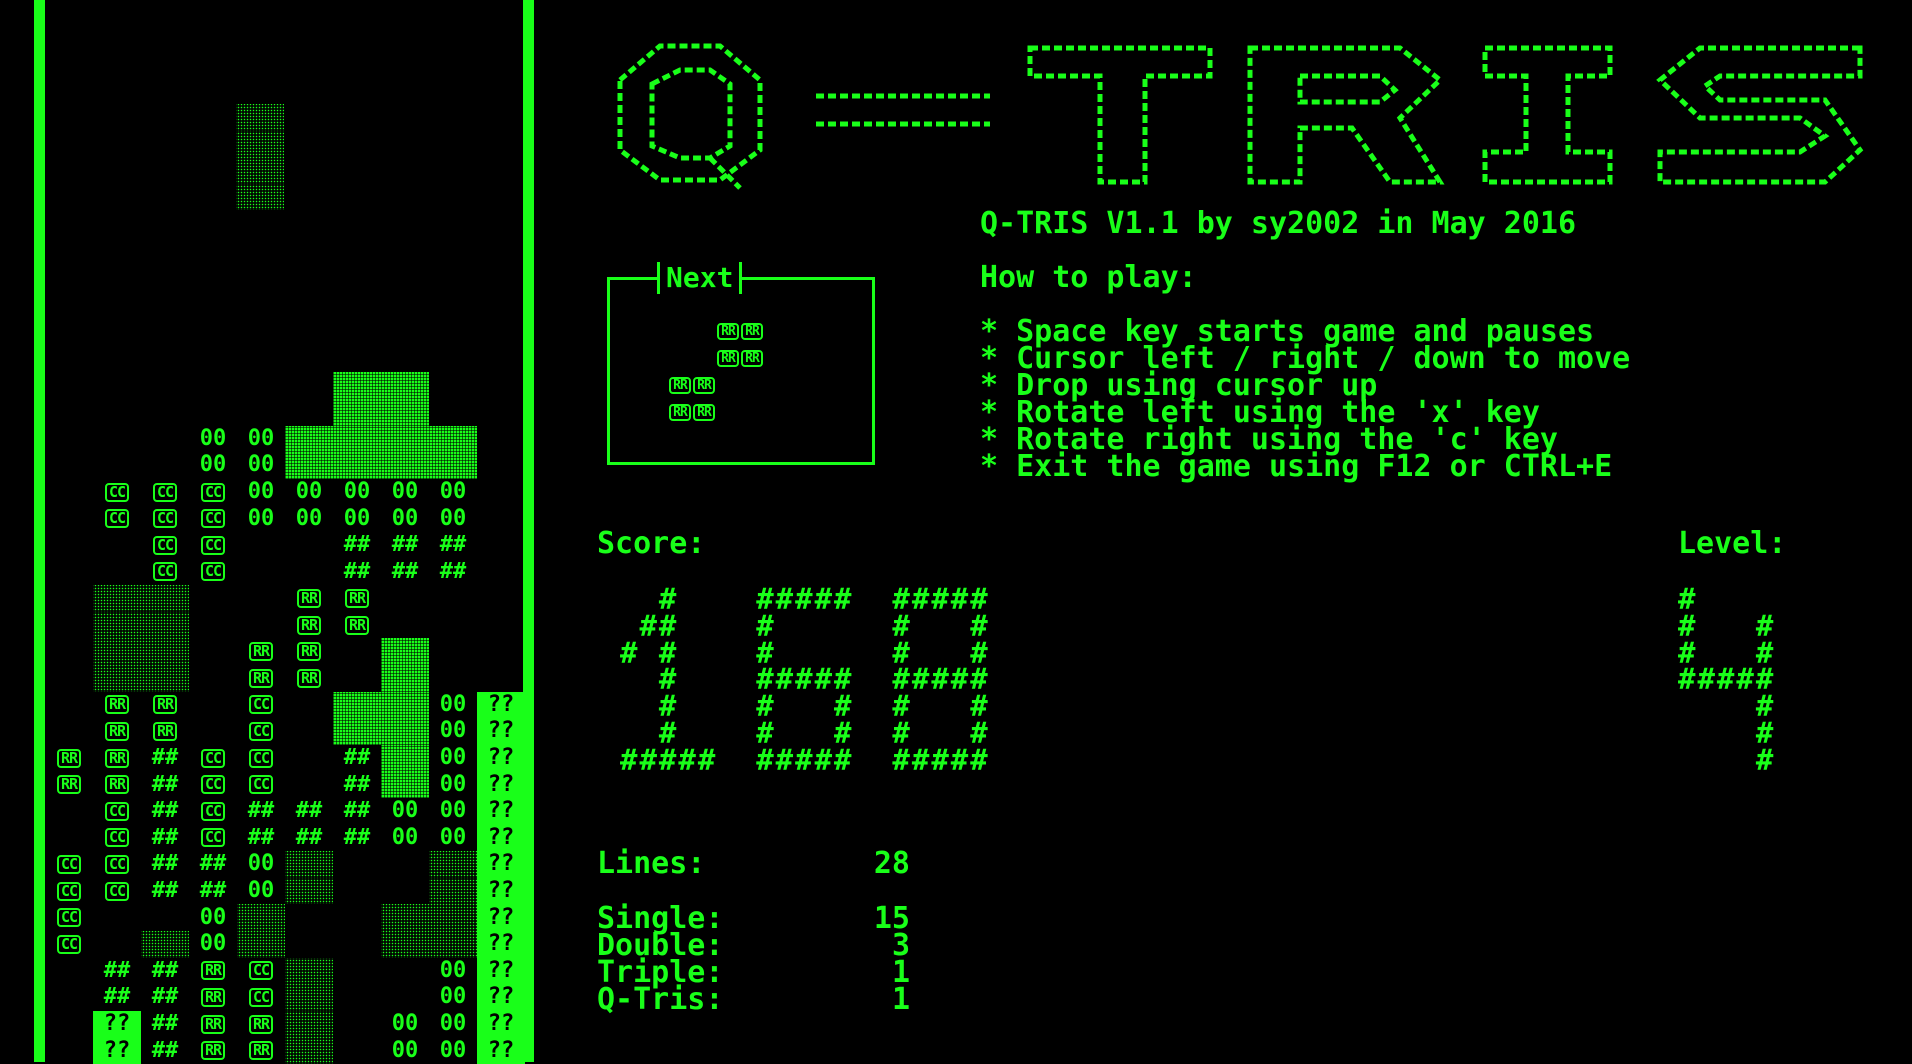  I want to click on howto-heading: How to play:, so click(1088, 277).